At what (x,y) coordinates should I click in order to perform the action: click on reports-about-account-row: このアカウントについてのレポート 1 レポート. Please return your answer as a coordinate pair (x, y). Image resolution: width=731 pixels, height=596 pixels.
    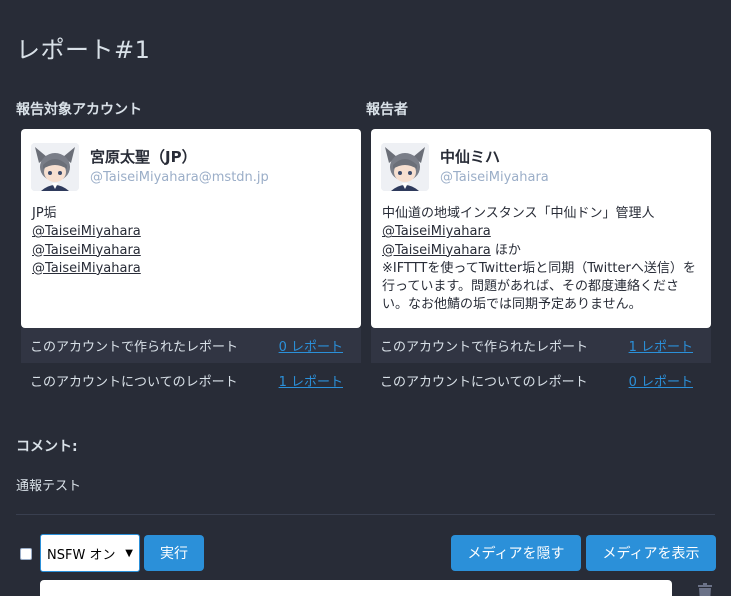
    Looking at the image, I should click on (191, 380).